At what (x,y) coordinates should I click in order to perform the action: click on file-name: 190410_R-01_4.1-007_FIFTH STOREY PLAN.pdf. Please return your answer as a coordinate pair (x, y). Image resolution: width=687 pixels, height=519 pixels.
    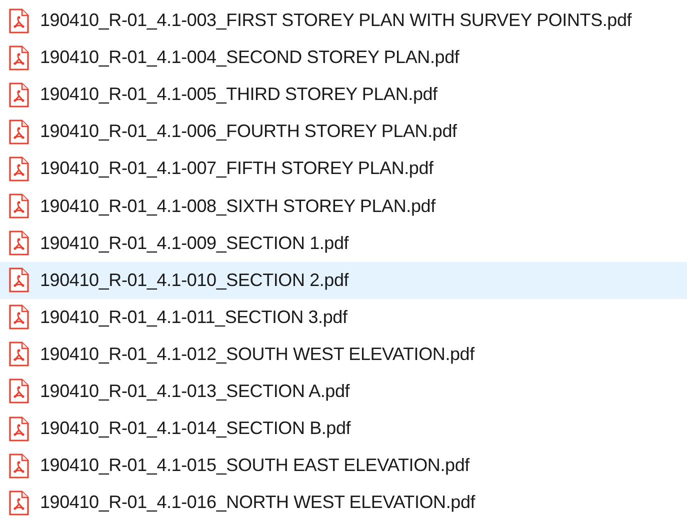
    Looking at the image, I should click on (237, 169).